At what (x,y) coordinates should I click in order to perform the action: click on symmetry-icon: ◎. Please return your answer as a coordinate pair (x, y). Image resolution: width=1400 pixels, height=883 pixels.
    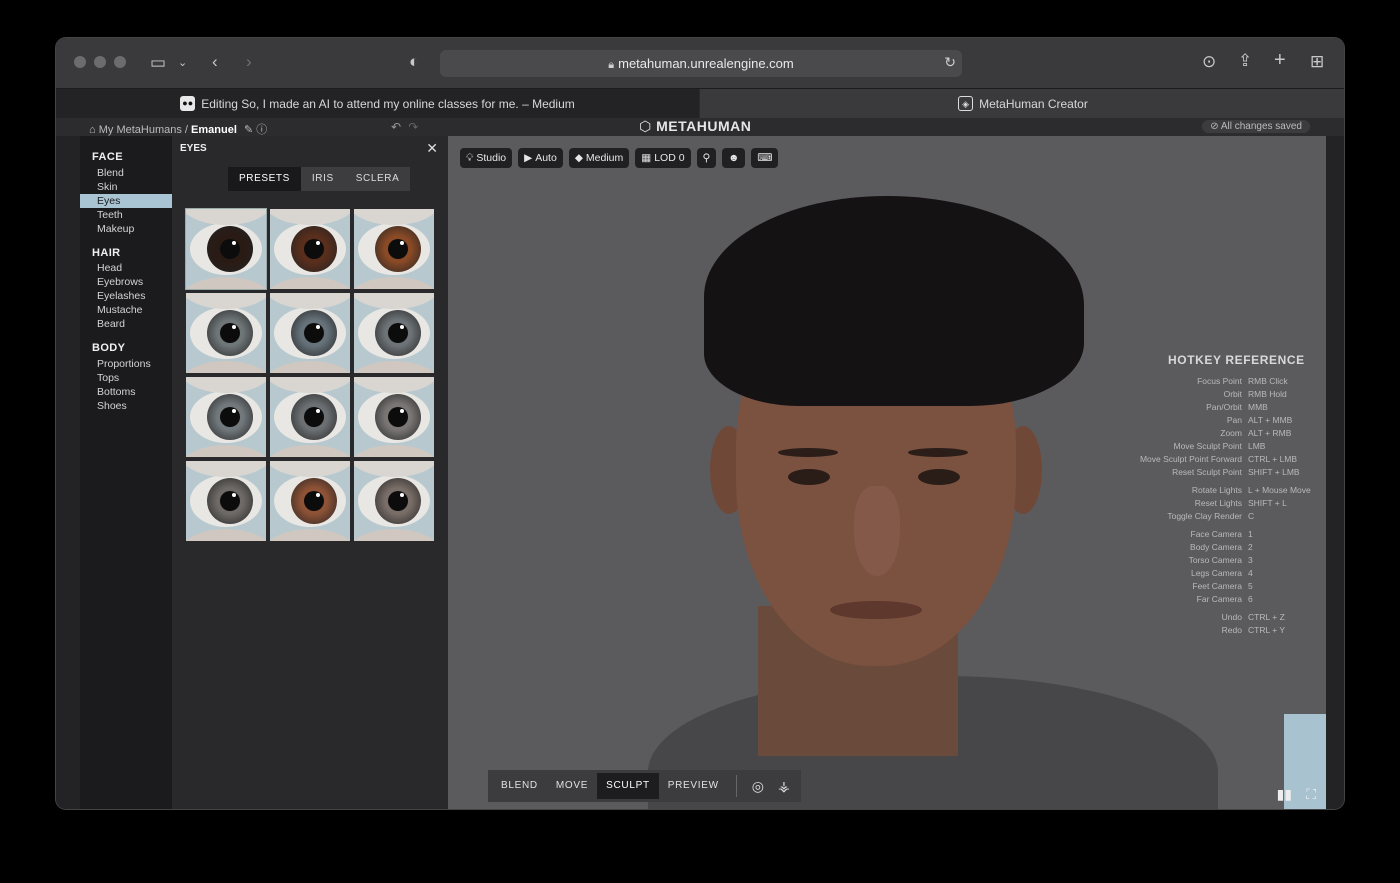
    Looking at the image, I should click on (758, 786).